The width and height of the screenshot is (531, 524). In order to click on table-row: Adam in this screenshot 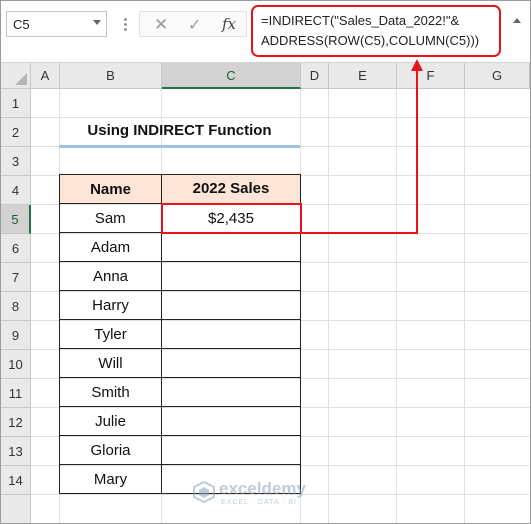, I will do `click(180, 247)`.